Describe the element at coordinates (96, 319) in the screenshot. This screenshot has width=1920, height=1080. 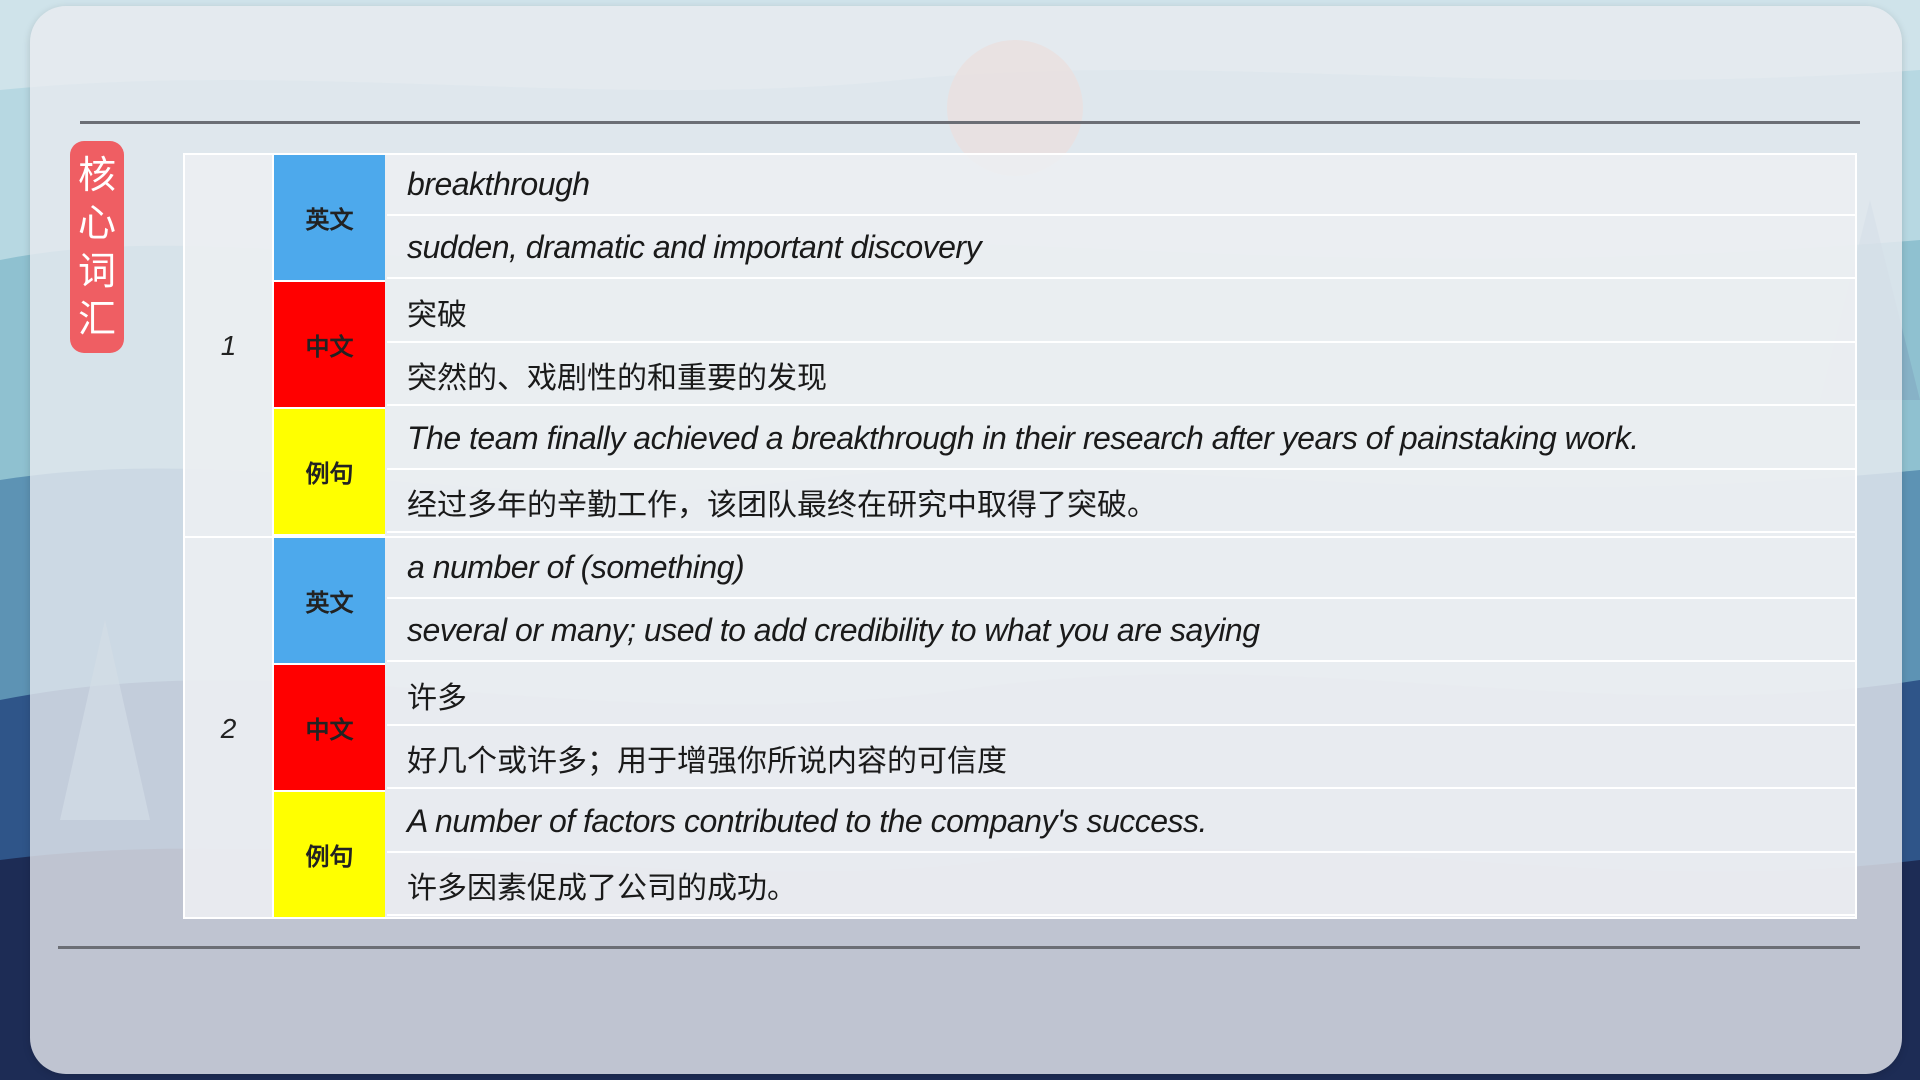
I see `side-tag-char: 汇` at that location.